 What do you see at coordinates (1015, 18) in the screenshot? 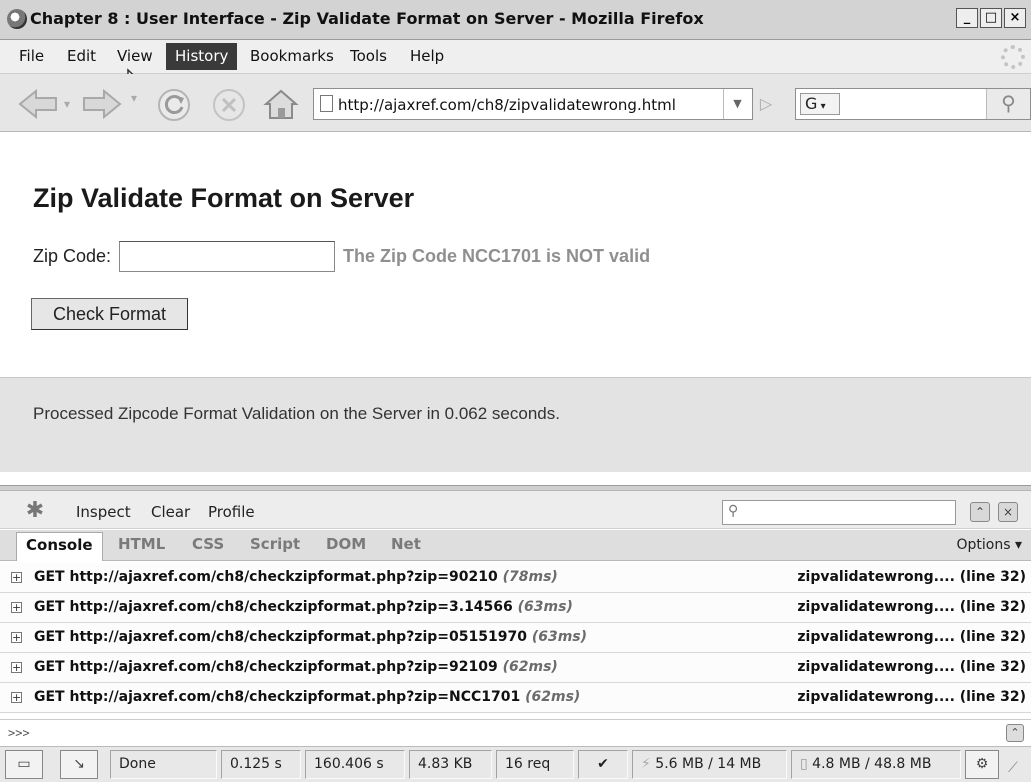
I see `close-button: ×` at bounding box center [1015, 18].